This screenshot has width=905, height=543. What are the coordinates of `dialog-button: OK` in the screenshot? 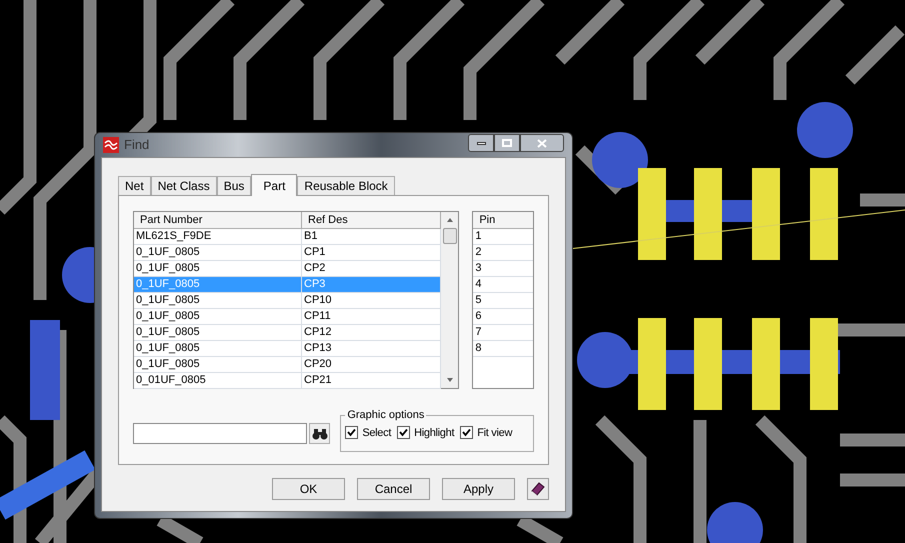 It's located at (308, 489).